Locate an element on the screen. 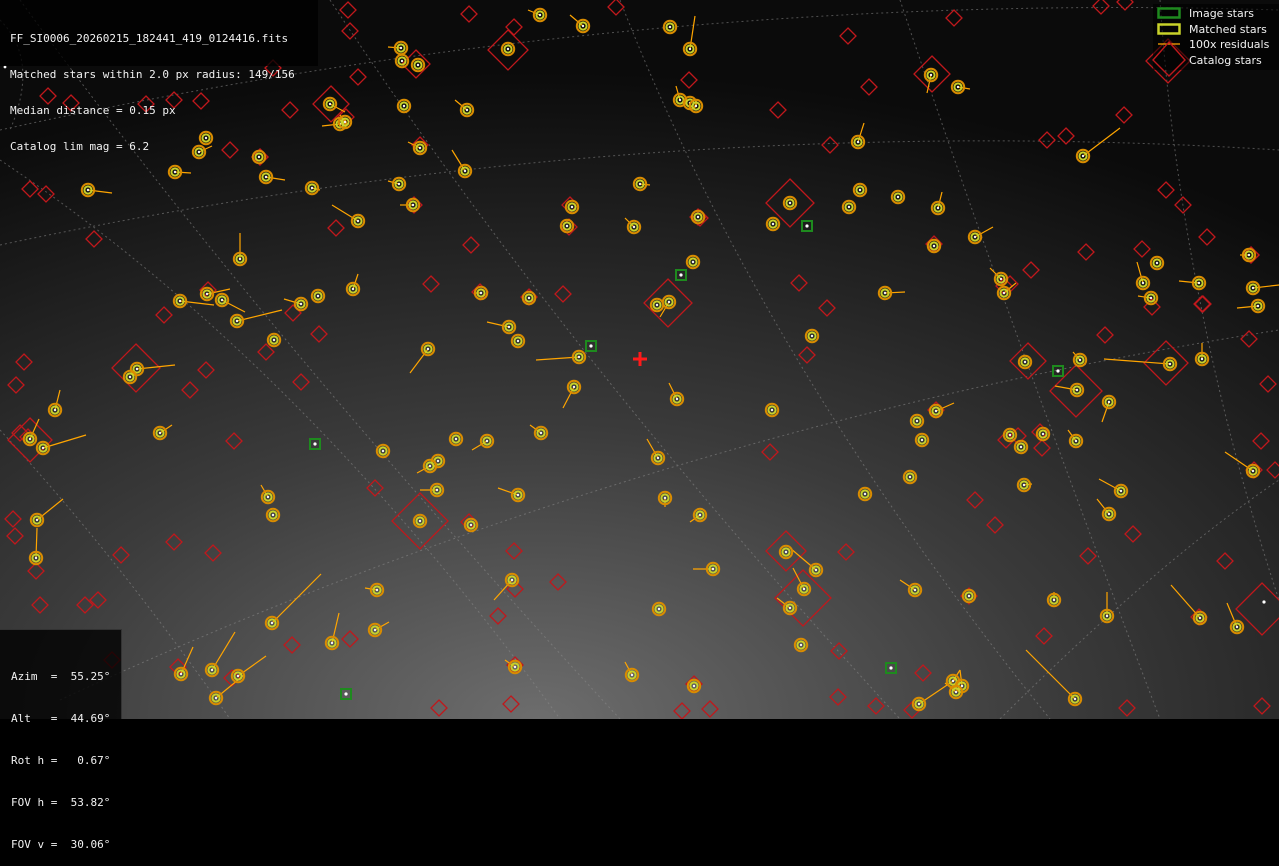 The image size is (1279, 866). image-star-swatch-icon is located at coordinates (1169, 13).